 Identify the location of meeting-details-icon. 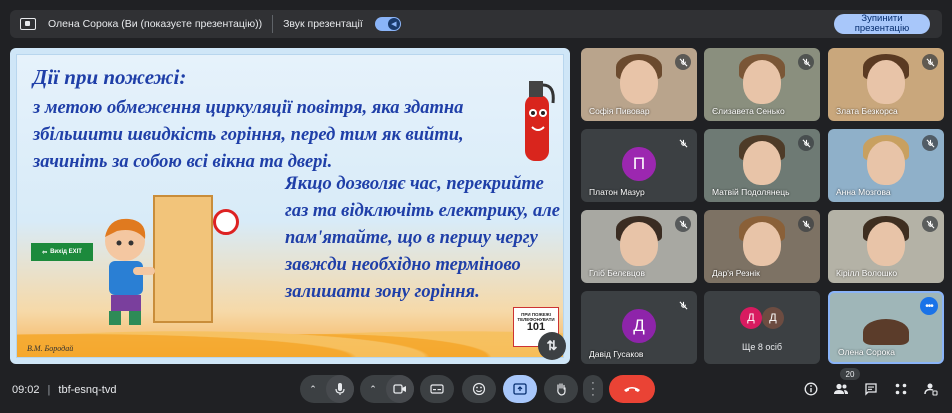
(811, 389).